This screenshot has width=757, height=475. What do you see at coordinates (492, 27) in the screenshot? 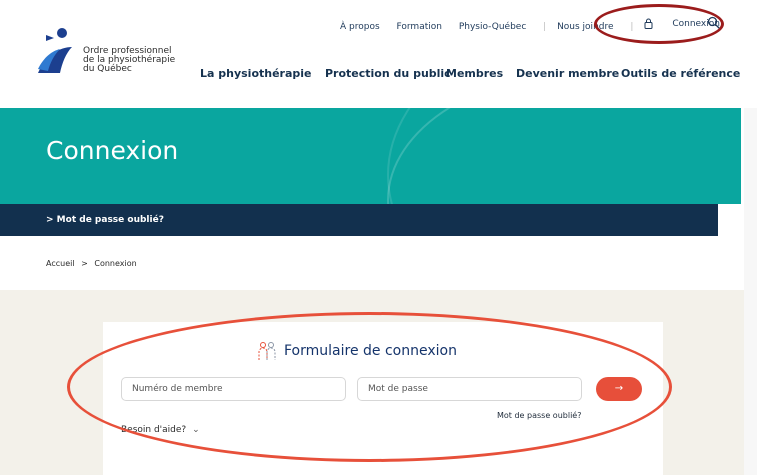
I see `top-nav-physio-quebec: Physio-Québec` at bounding box center [492, 27].